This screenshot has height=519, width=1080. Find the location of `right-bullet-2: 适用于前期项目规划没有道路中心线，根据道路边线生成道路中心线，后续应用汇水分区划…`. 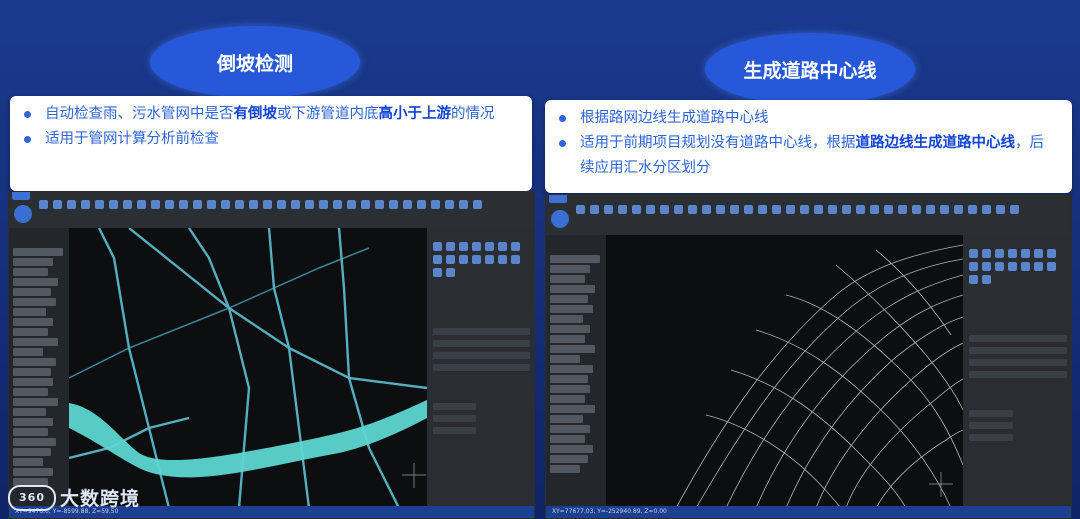

right-bullet-2: 适用于前期项目规划没有道路中心线，根据道路边线生成道路中心线，后续应用汇水分区划… is located at coordinates (808, 156).